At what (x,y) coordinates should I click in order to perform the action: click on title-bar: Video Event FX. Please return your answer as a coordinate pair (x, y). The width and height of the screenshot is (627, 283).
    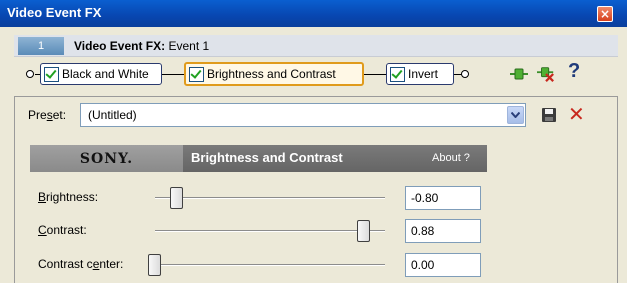
    Looking at the image, I should click on (313, 13).